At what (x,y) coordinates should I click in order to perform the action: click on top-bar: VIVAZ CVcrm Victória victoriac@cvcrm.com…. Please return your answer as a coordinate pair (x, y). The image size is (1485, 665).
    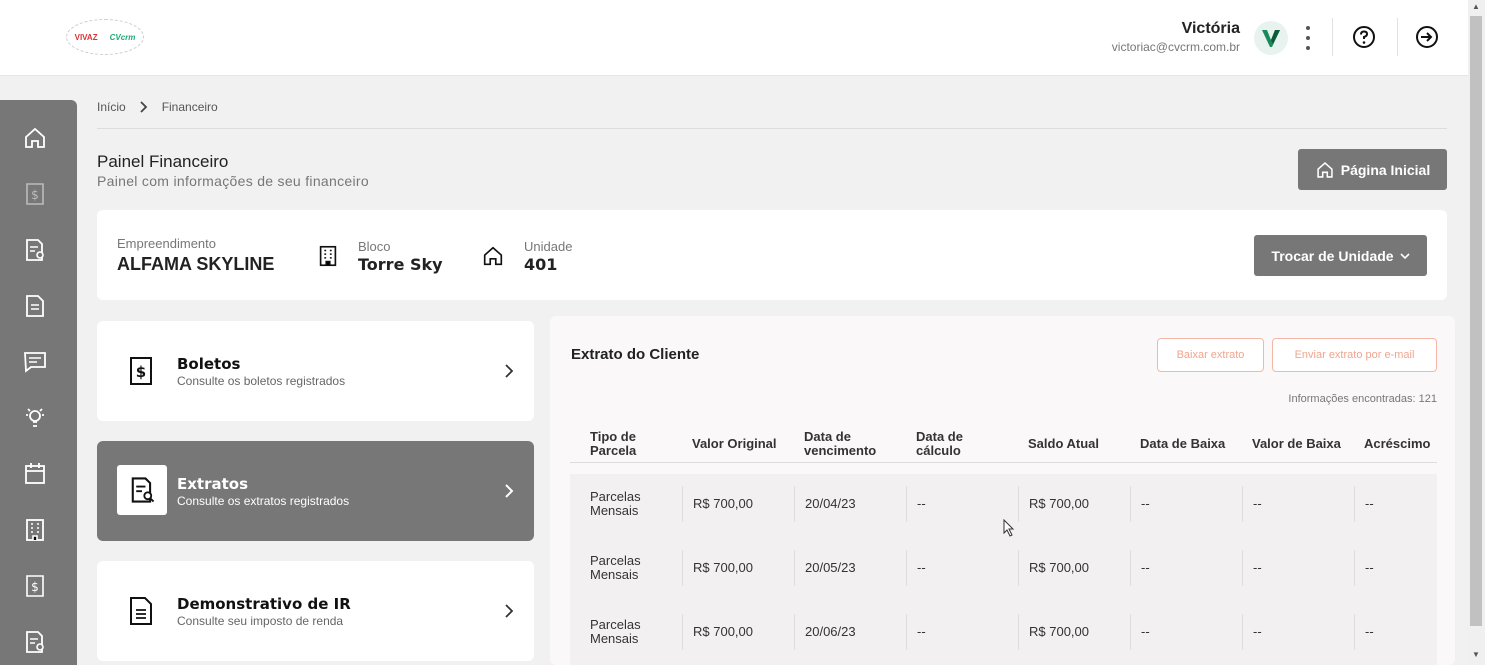
    Looking at the image, I should click on (734, 38).